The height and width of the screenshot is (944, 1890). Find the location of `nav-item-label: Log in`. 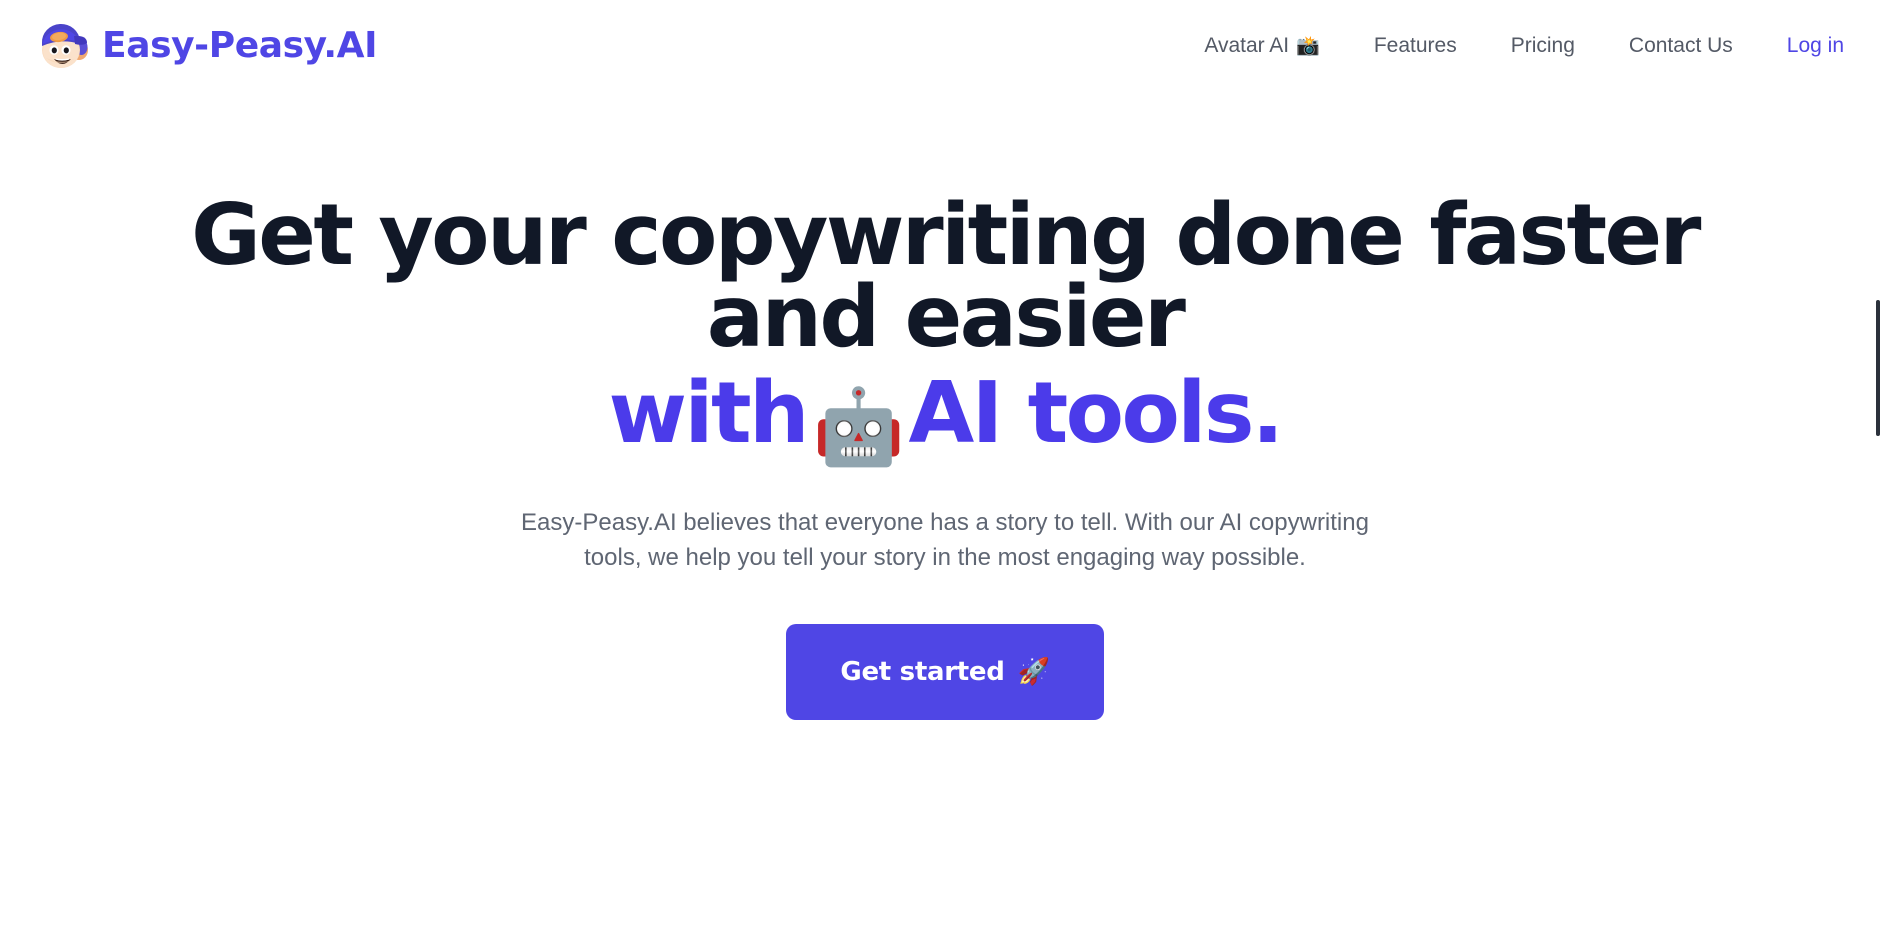

nav-item-label: Log in is located at coordinates (1815, 46).